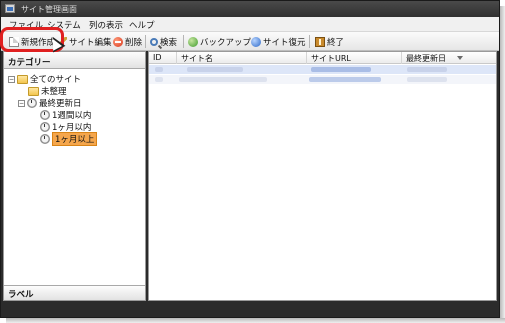 The height and width of the screenshot is (323, 505). I want to click on exit-icon, so click(320, 41).